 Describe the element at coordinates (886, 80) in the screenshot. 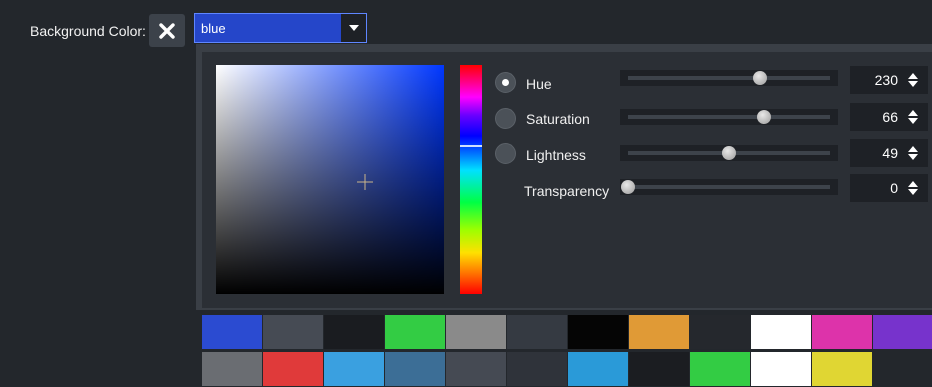

I see `hue-value: 230` at that location.